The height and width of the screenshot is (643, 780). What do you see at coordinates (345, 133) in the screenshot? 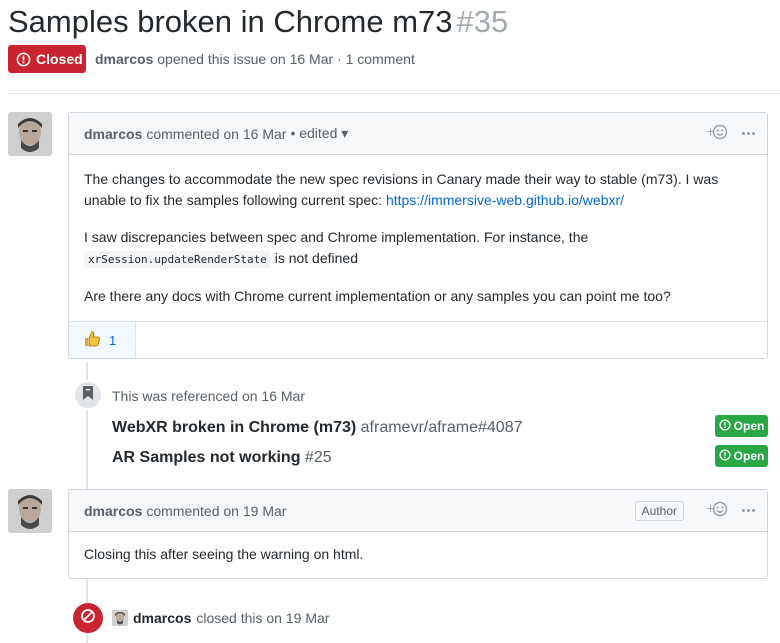
I see `chevron-down-icon: ▾` at bounding box center [345, 133].